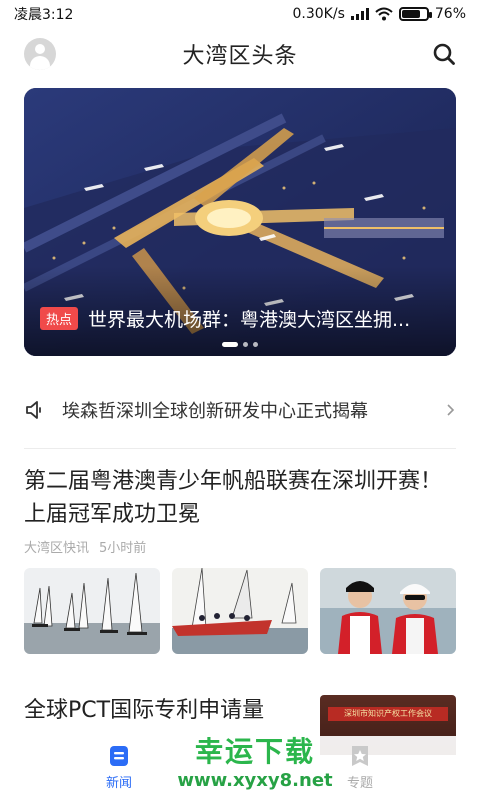 The image size is (480, 800). I want to click on app-header: 大湾区头条, so click(240, 54).